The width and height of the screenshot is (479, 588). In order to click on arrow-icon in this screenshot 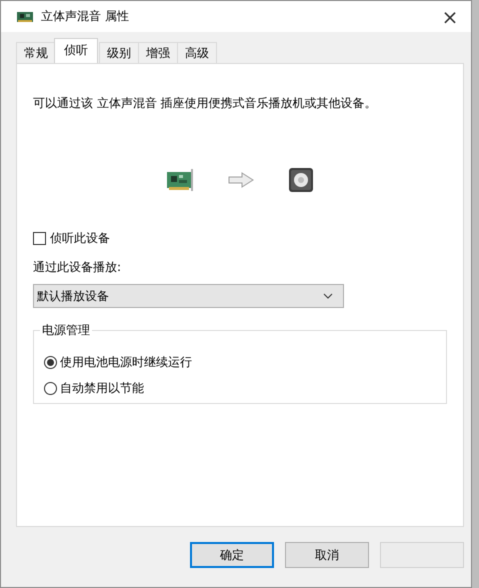, I will do `click(241, 180)`.